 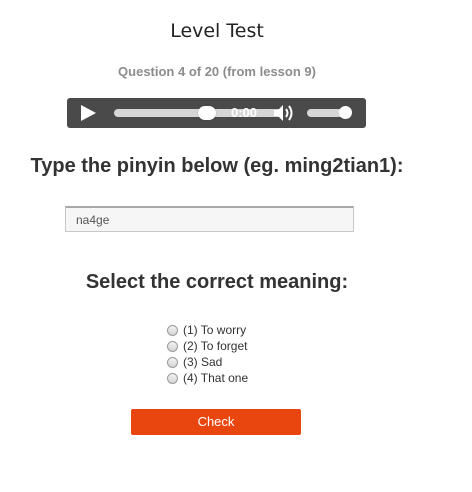 What do you see at coordinates (216, 378) in the screenshot?
I see `option-label: (4) That one` at bounding box center [216, 378].